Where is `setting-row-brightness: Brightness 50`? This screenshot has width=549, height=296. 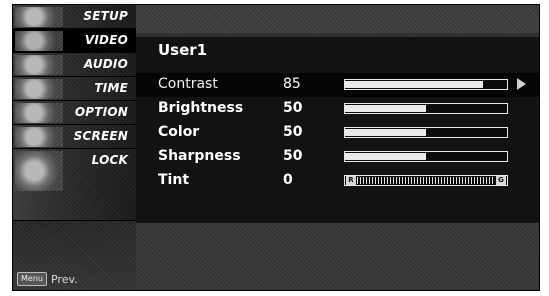
setting-row-brightness: Brightness 50 is located at coordinates (337, 109).